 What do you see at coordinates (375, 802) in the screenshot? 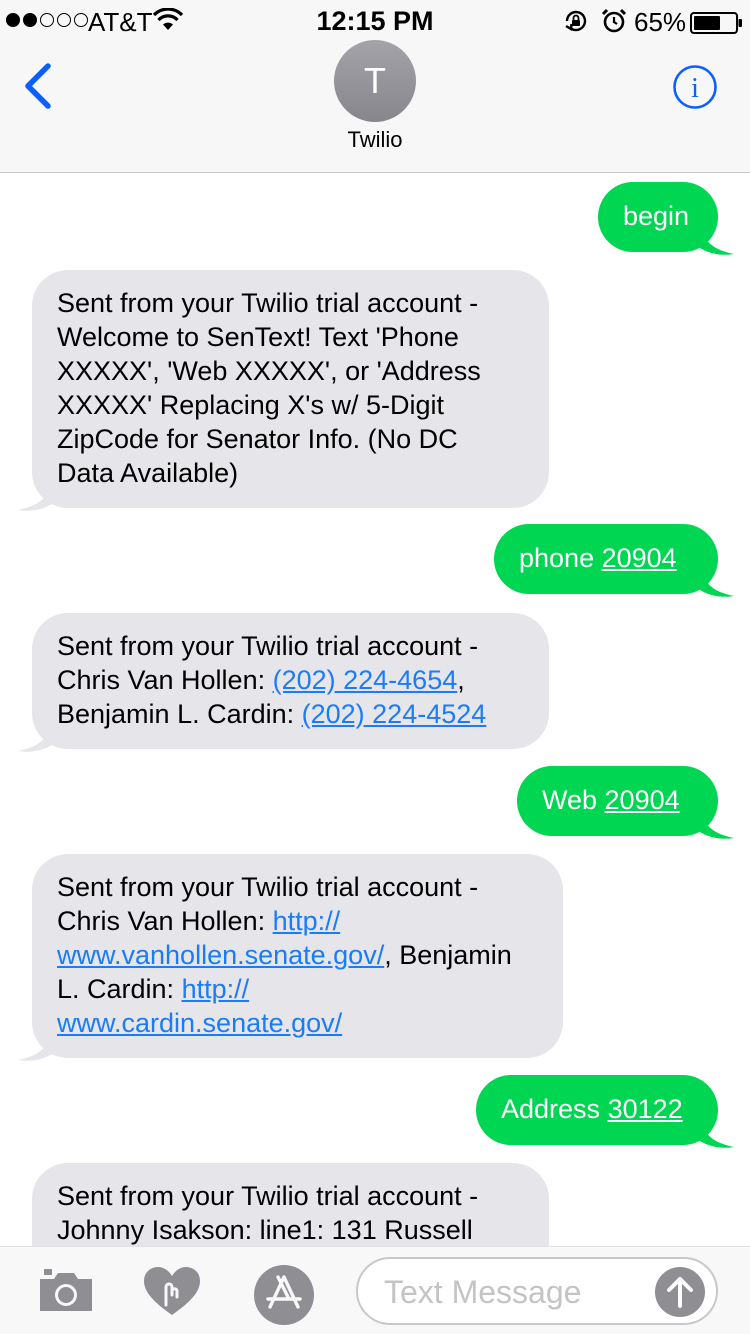
I see `outgoing-message: Web 20904` at bounding box center [375, 802].